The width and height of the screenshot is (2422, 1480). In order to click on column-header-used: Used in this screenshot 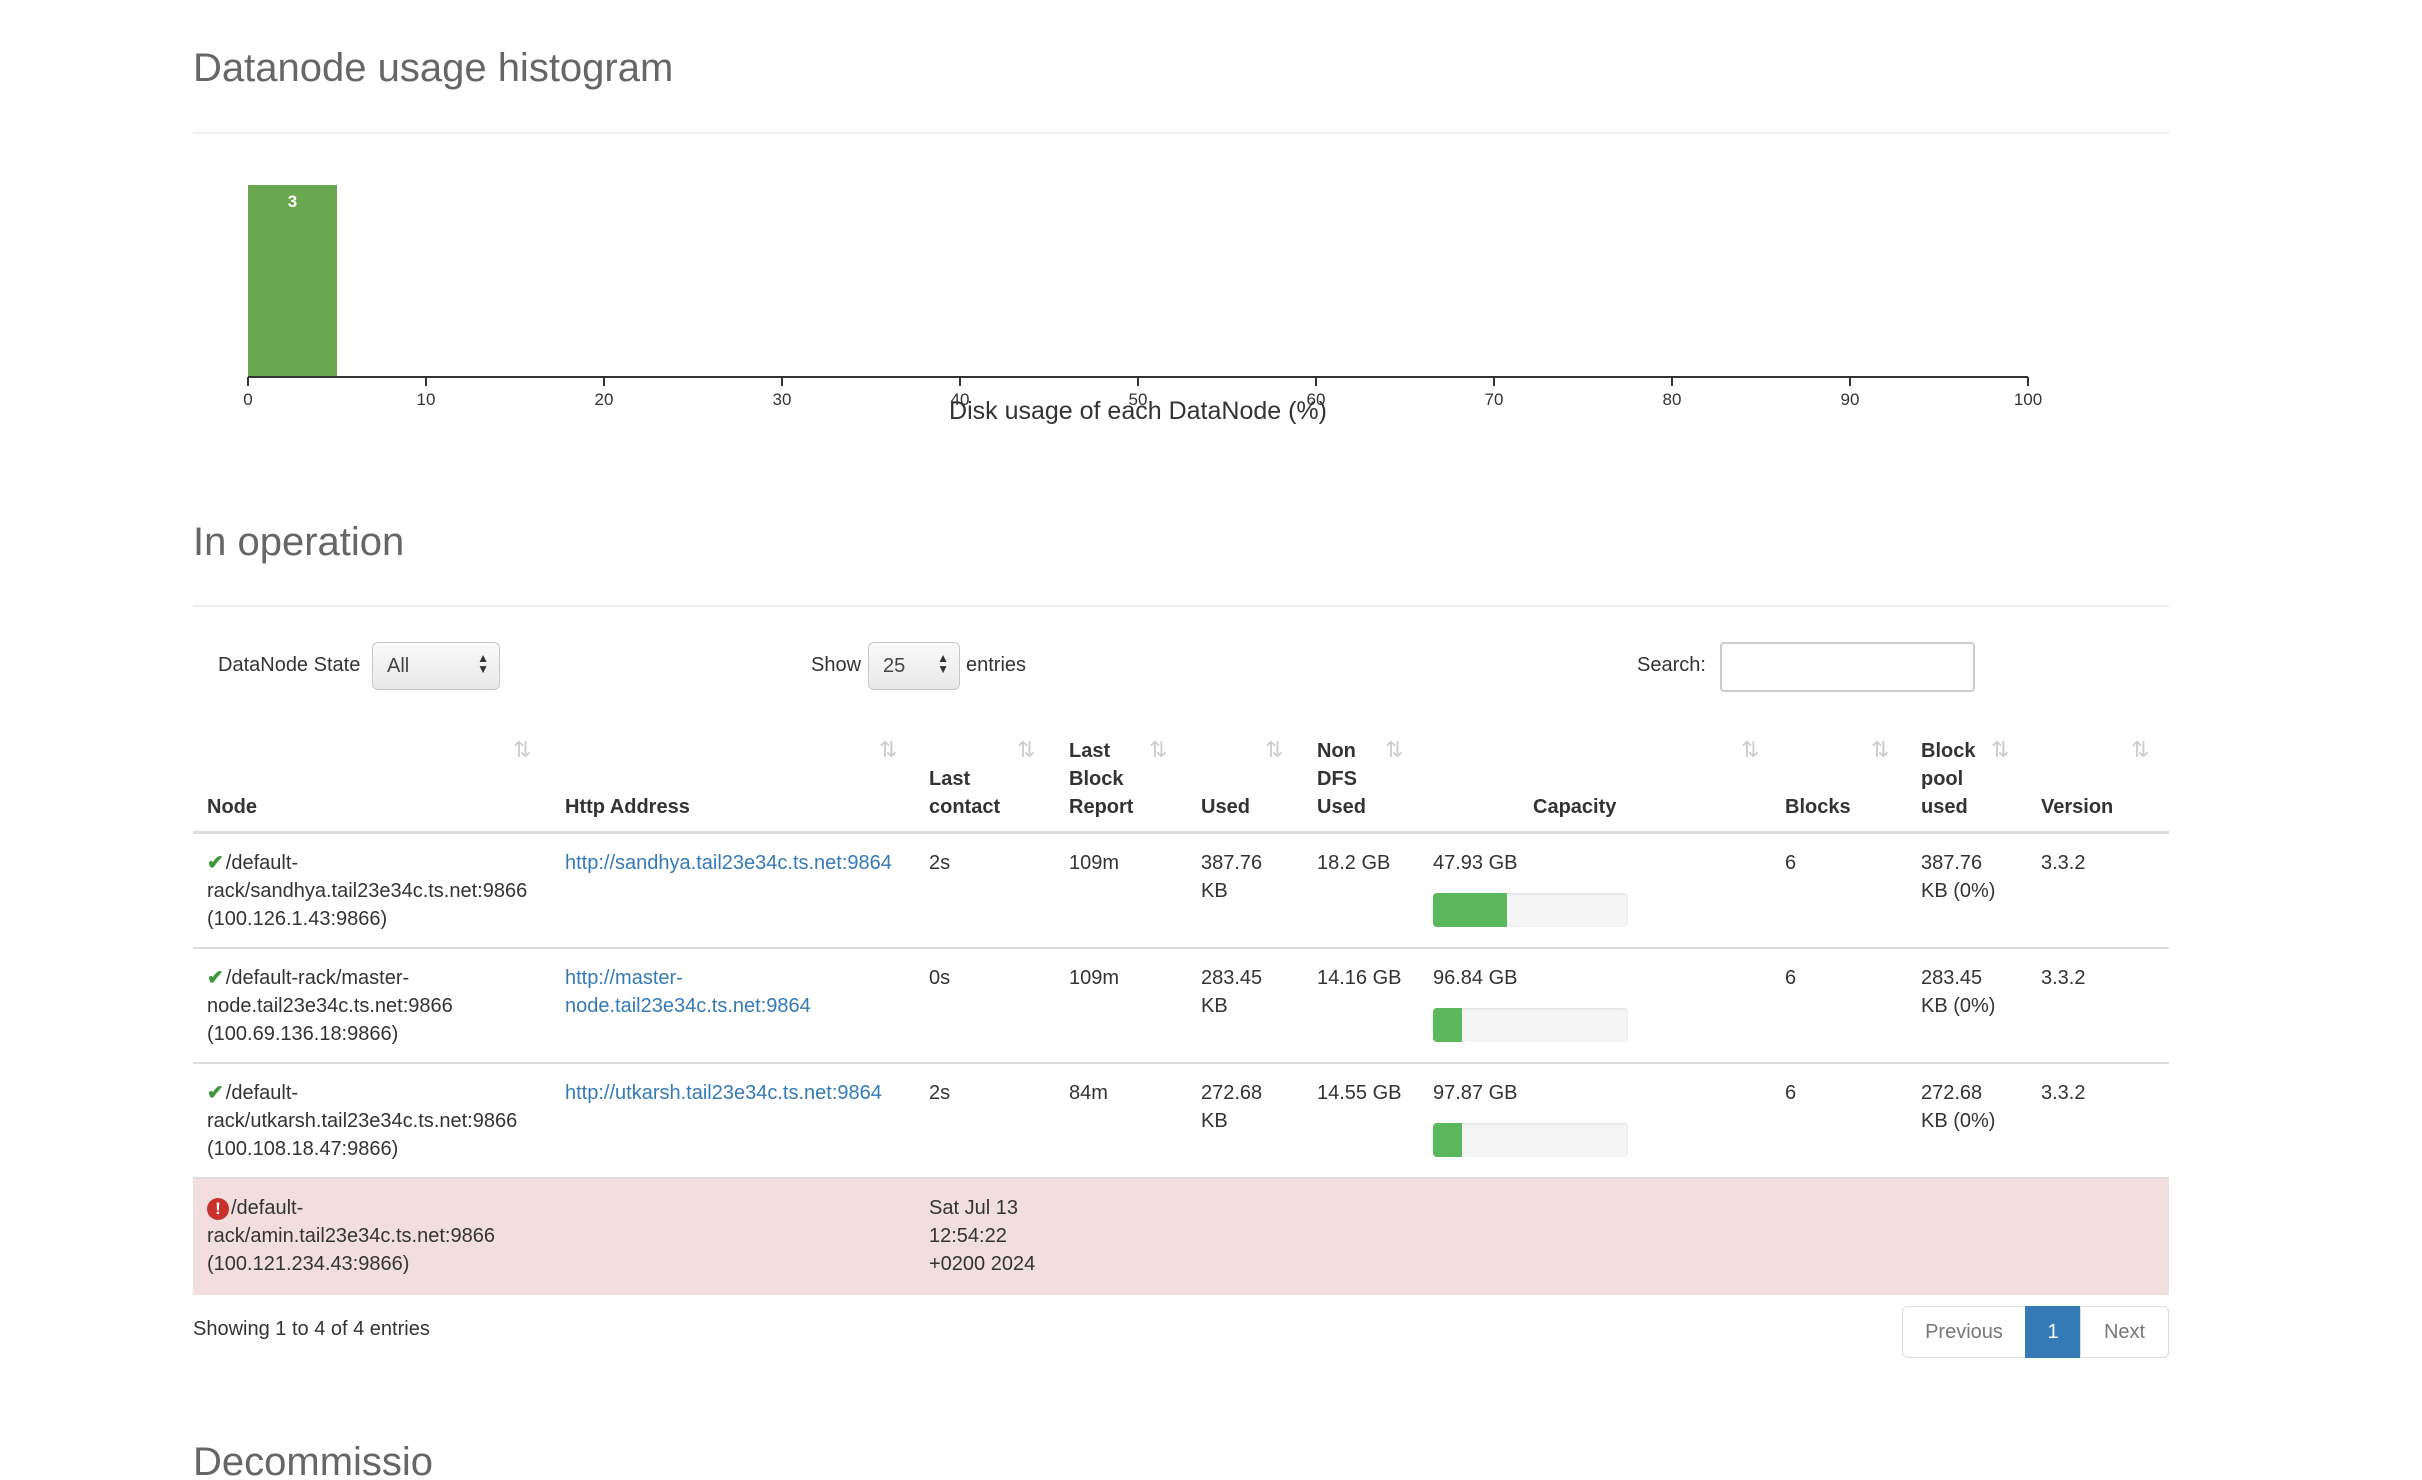, I will do `click(1225, 807)`.